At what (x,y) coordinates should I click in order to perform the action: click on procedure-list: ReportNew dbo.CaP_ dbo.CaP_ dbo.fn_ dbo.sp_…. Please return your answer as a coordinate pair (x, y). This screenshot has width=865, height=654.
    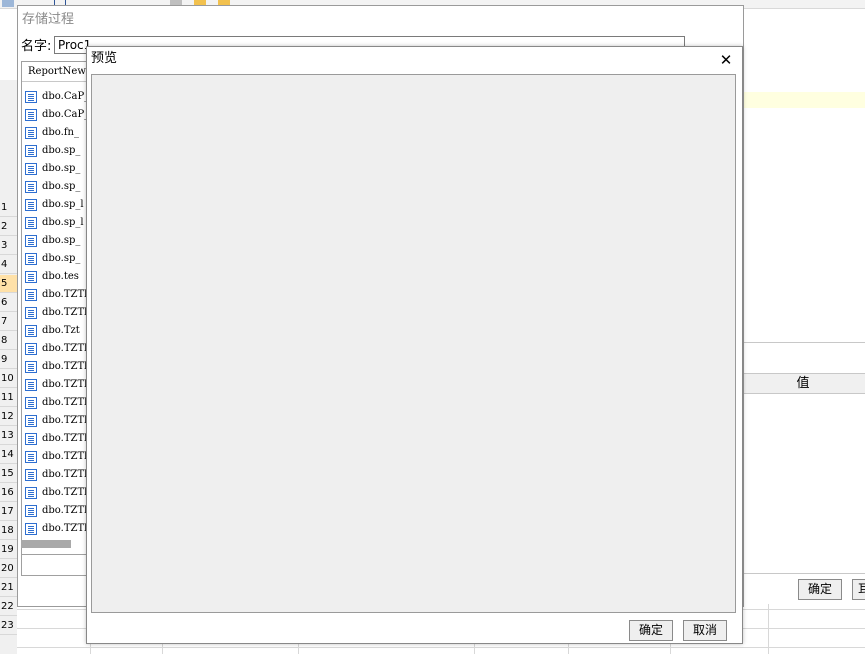
    Looking at the image, I should click on (57, 308).